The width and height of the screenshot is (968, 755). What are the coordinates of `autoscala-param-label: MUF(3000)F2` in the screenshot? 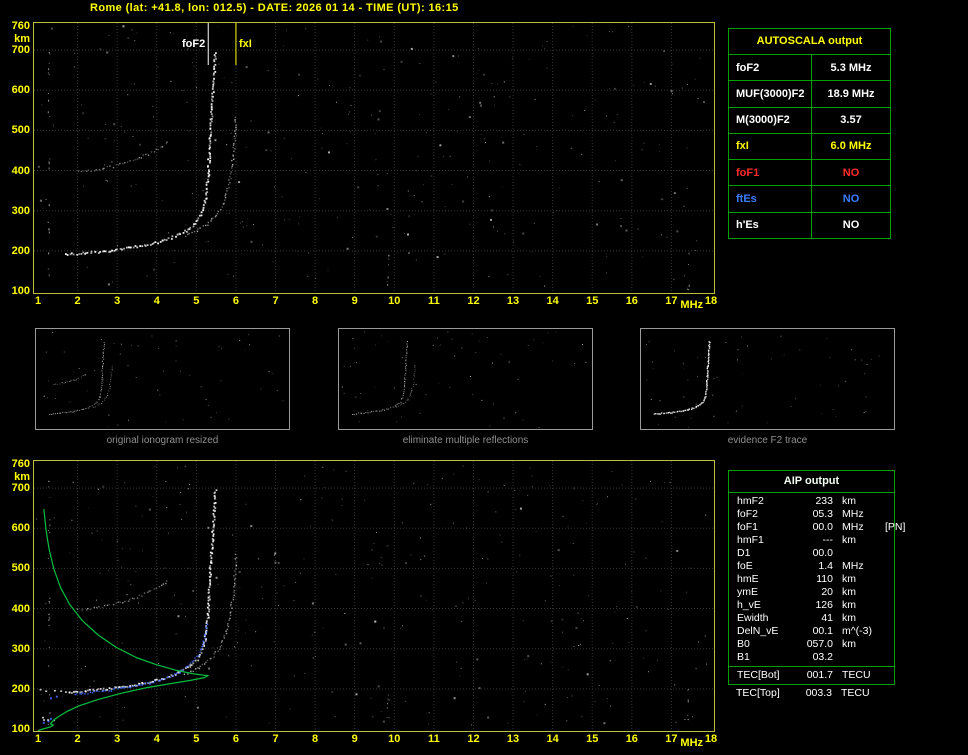 It's located at (770, 94).